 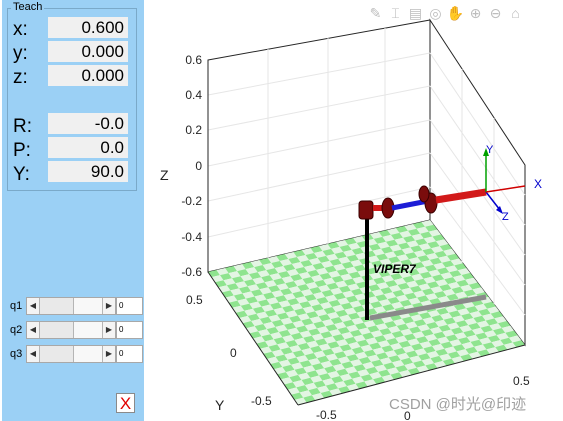 I want to click on watermark: CSDN @时光@印迹, so click(x=458, y=404).